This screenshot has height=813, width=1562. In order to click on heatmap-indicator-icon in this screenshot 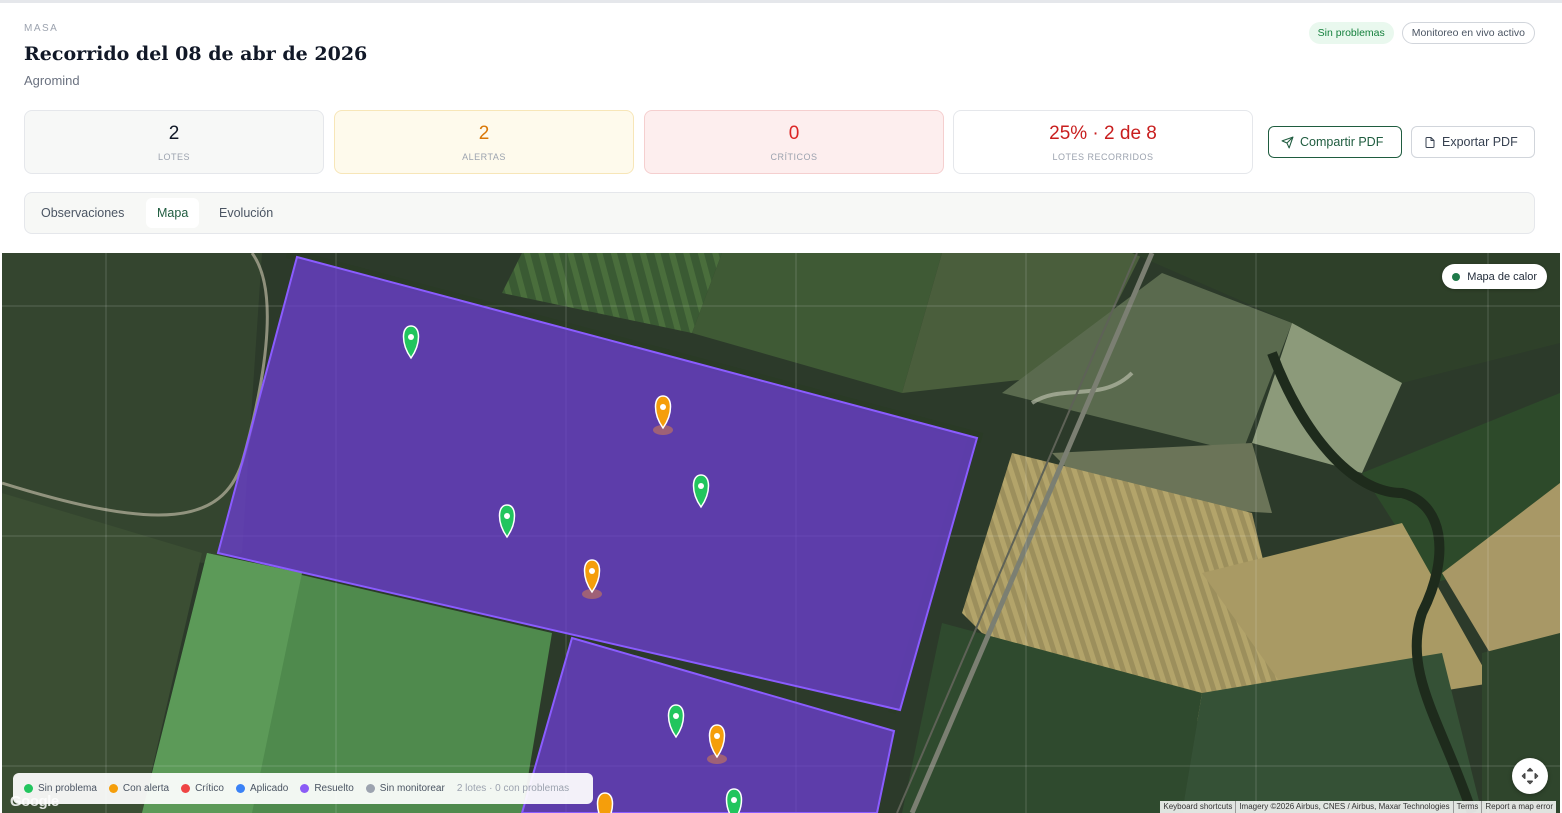, I will do `click(1456, 276)`.